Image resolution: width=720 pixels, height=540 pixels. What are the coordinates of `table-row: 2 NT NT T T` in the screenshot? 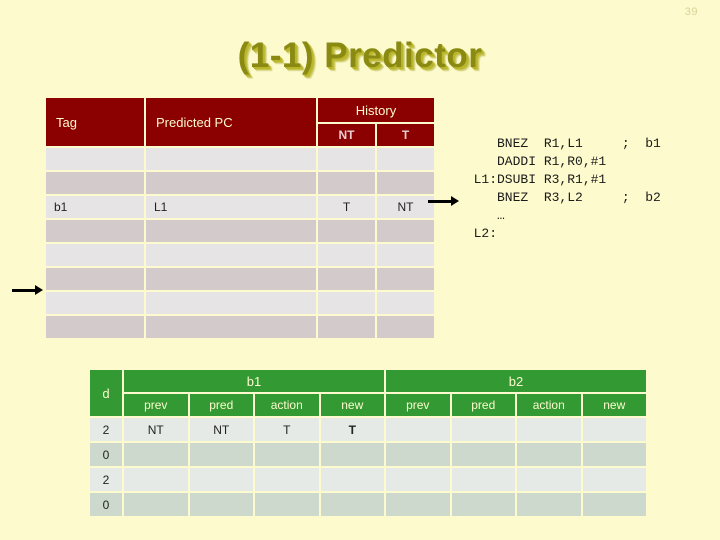 It's located at (368, 429).